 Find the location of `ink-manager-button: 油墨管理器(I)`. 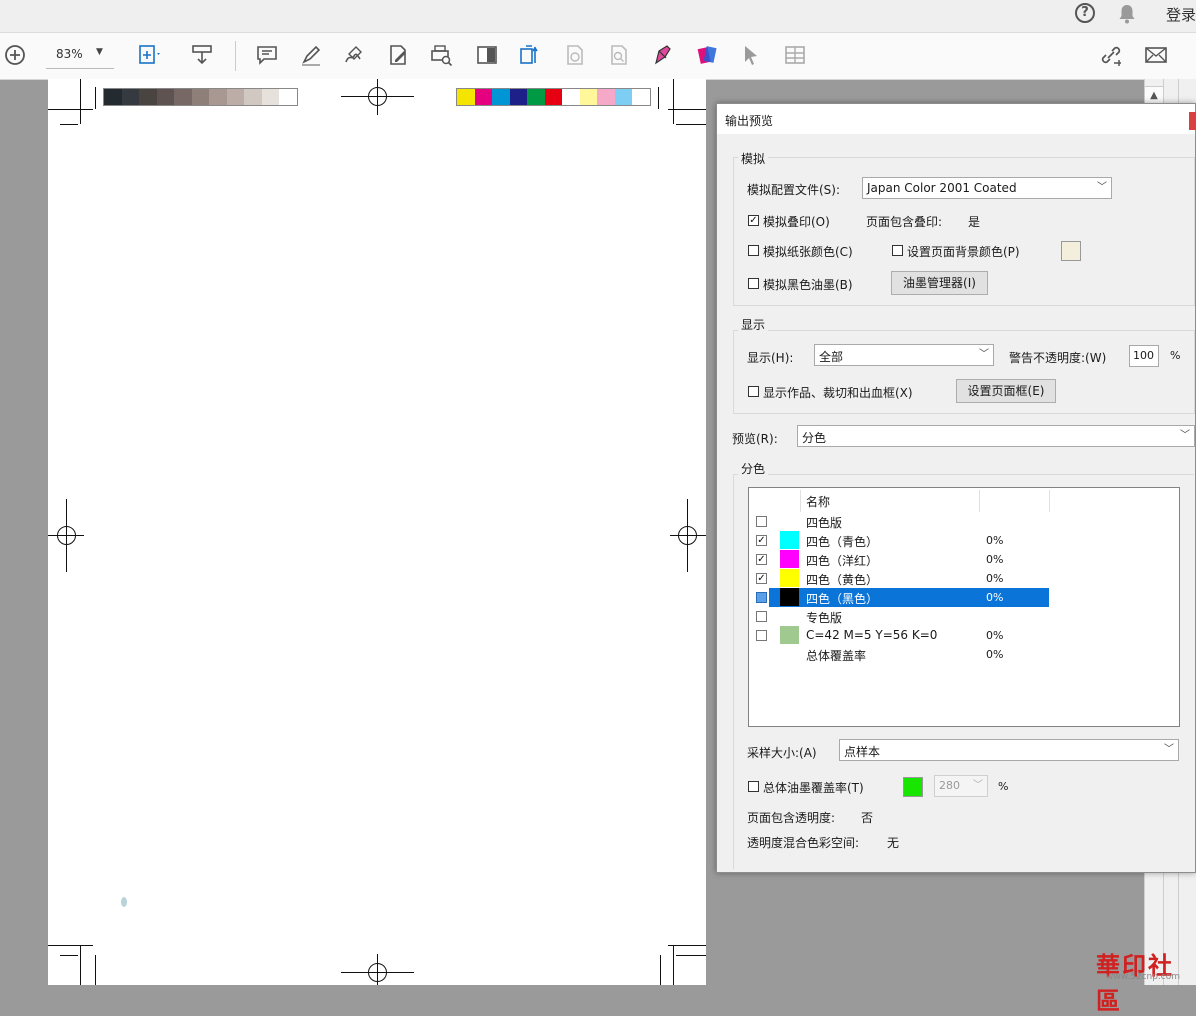

ink-manager-button: 油墨管理器(I) is located at coordinates (939, 283).